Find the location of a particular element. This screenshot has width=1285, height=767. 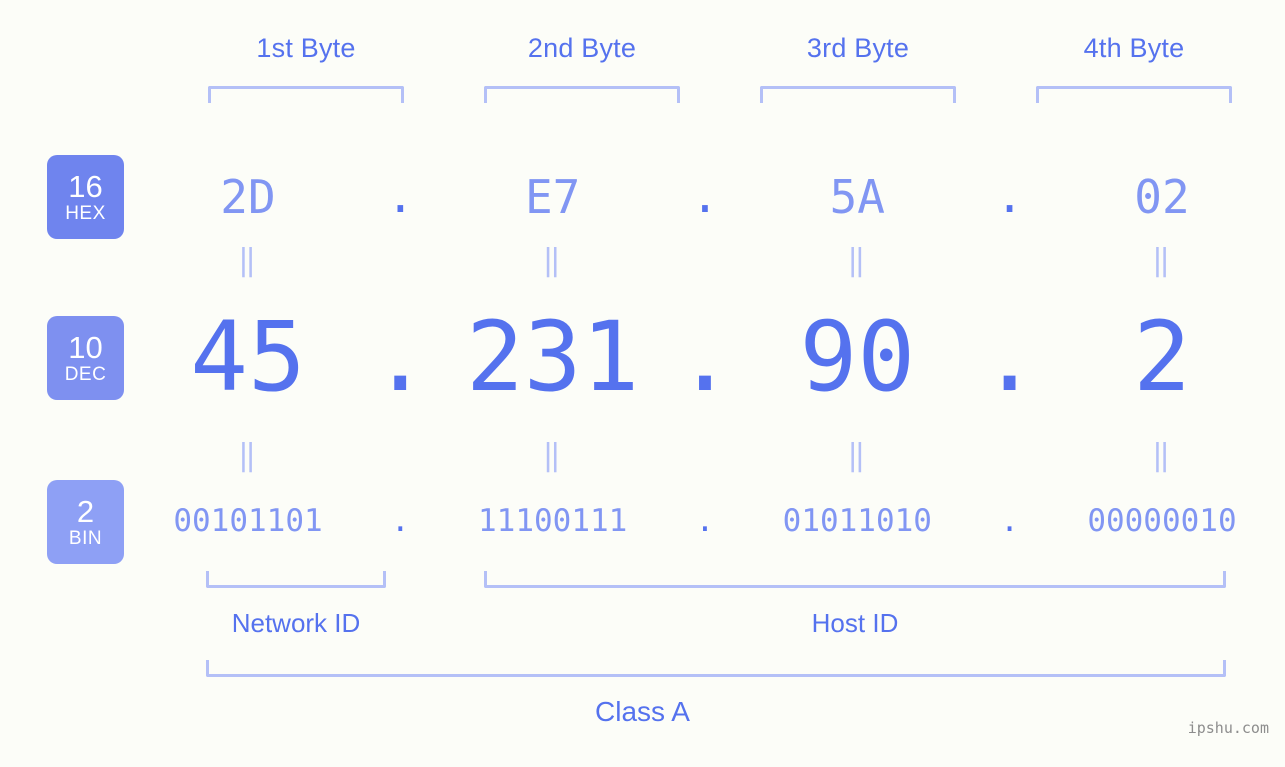

equals-connector-6: ‖ is located at coordinates (552, 455).